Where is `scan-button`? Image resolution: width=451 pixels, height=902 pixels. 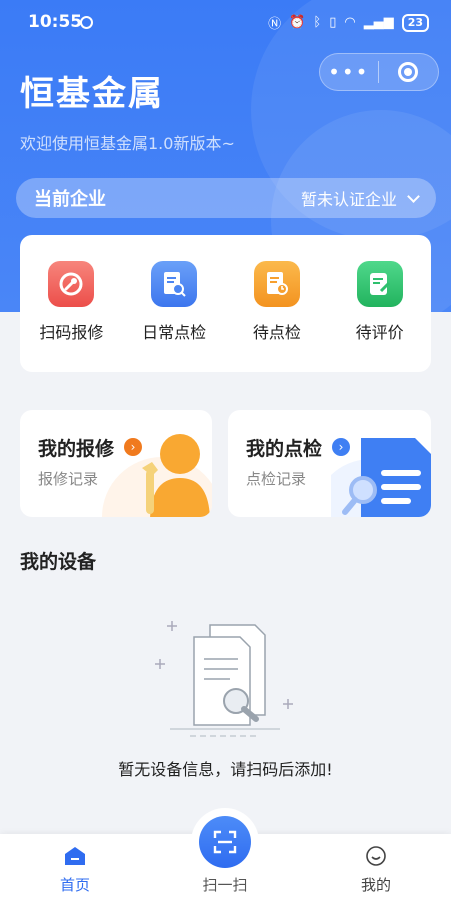
scan-button is located at coordinates (225, 842).